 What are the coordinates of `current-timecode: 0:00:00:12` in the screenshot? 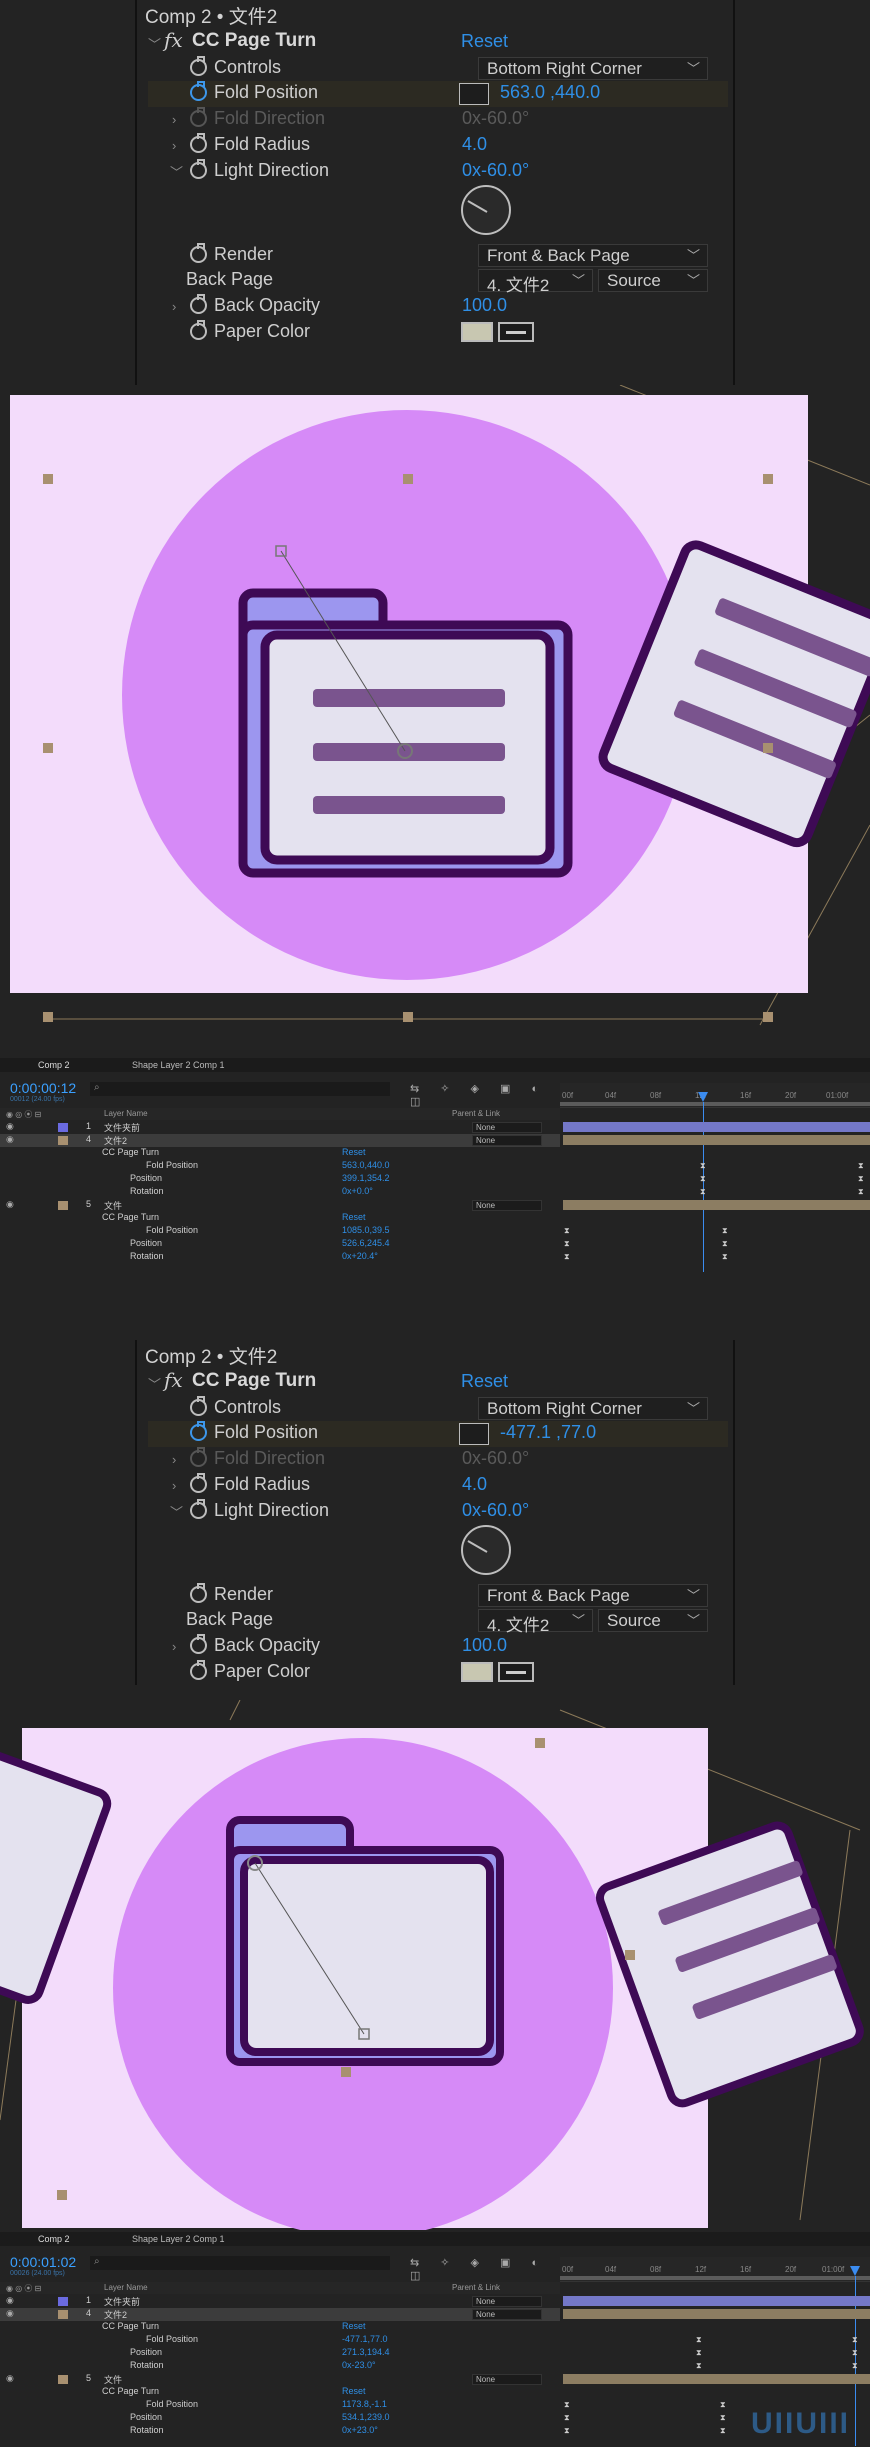 It's located at (43, 1088).